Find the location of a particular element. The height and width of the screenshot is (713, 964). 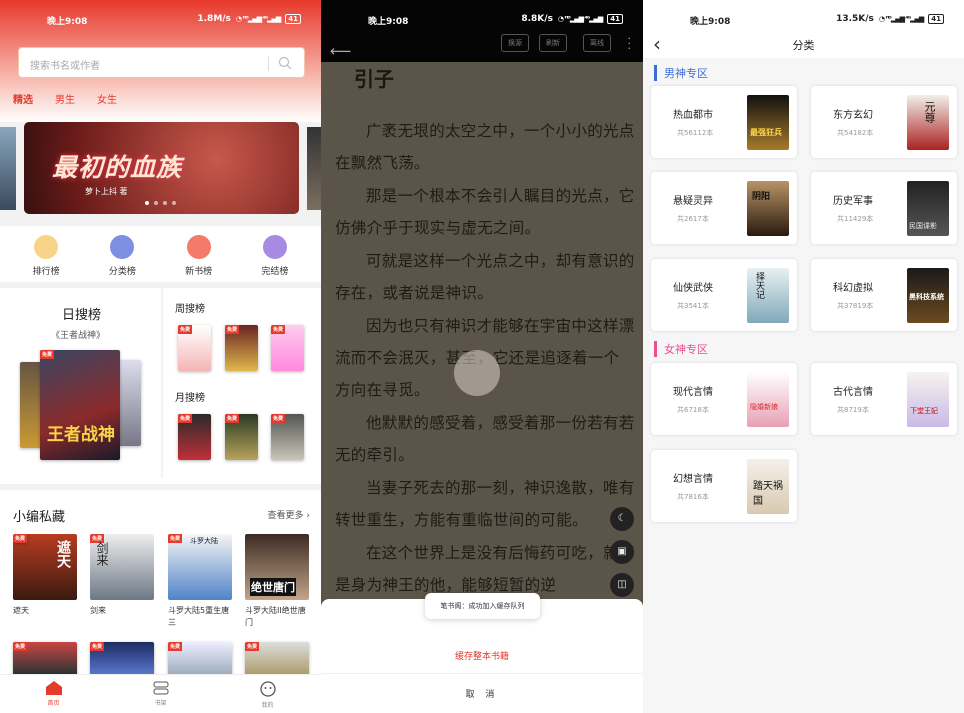

offline-button: 离线 is located at coordinates (597, 43).